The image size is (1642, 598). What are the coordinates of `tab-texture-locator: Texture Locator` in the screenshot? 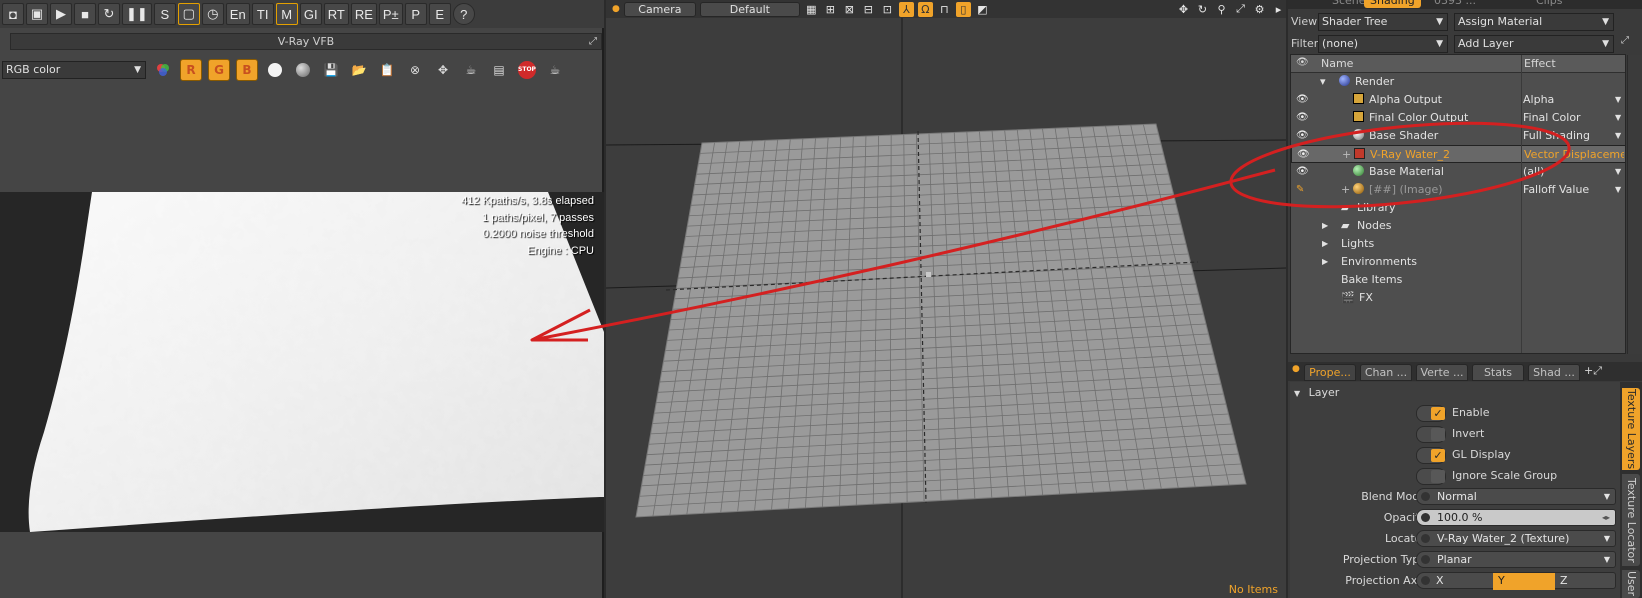 It's located at (1631, 520).